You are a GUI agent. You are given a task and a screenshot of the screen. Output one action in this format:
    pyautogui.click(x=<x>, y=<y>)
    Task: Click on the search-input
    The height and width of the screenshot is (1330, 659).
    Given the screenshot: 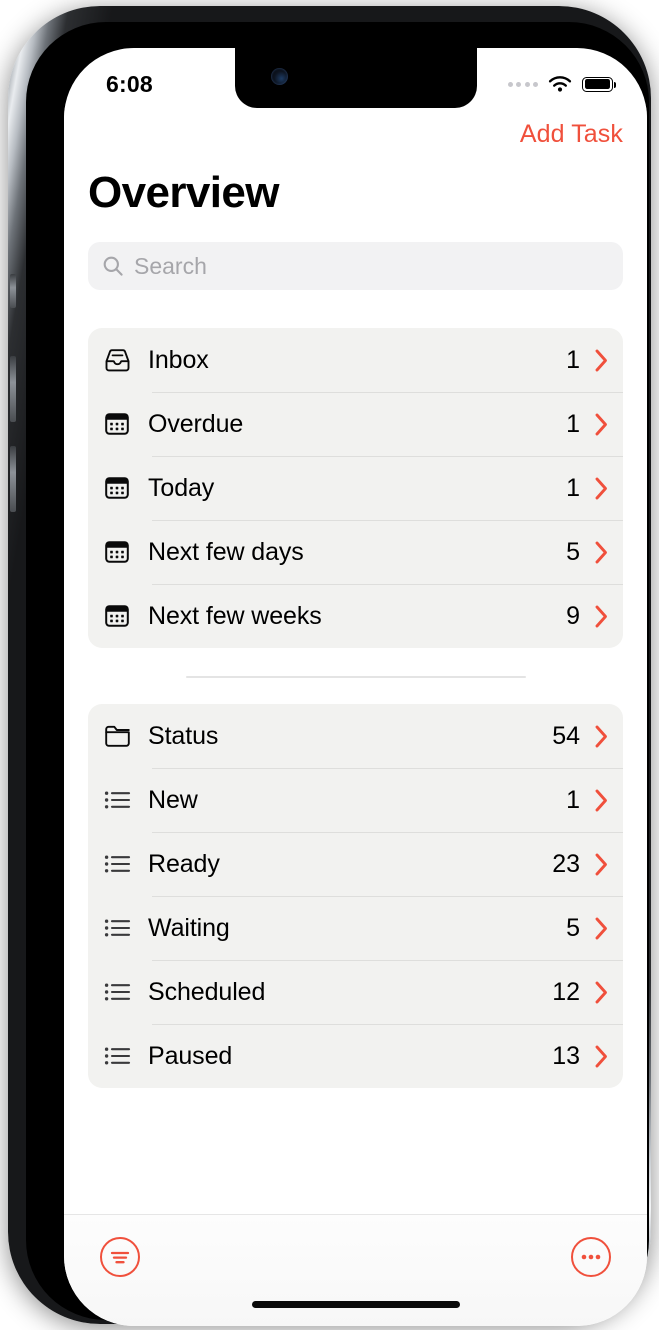 What is the action you would take?
    pyautogui.click(x=371, y=266)
    